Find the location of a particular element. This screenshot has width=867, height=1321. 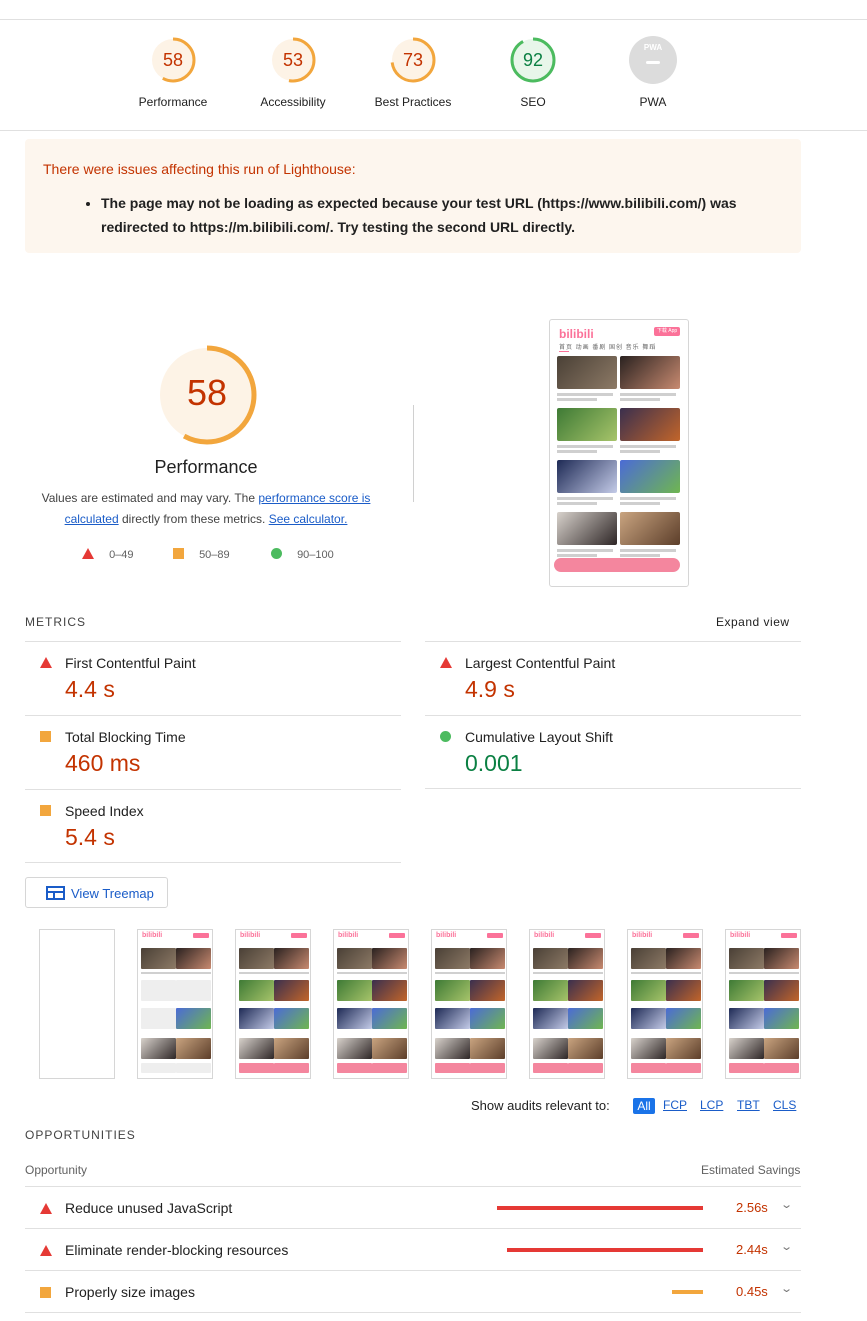

legend-average: 50–89 is located at coordinates (201, 554).